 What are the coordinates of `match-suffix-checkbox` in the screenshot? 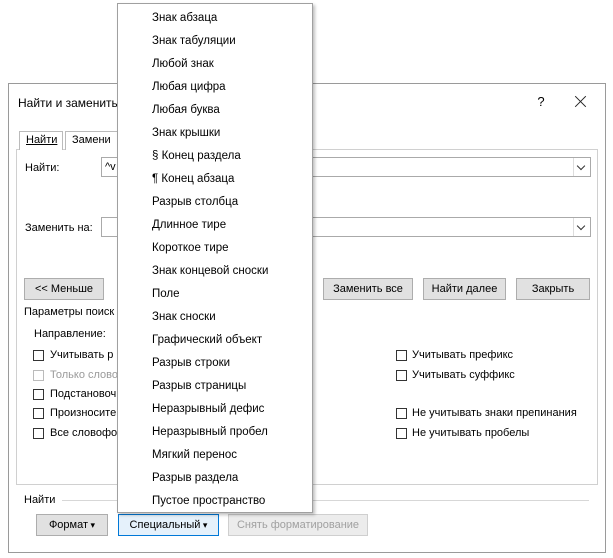 It's located at (401, 375).